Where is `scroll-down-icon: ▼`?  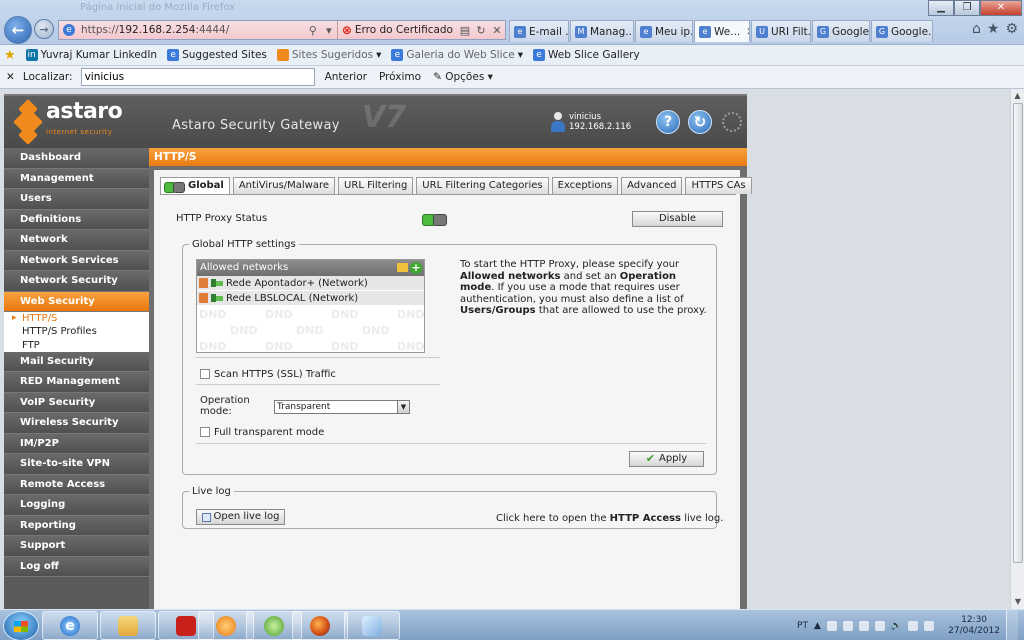 scroll-down-icon: ▼ is located at coordinates (1017, 602).